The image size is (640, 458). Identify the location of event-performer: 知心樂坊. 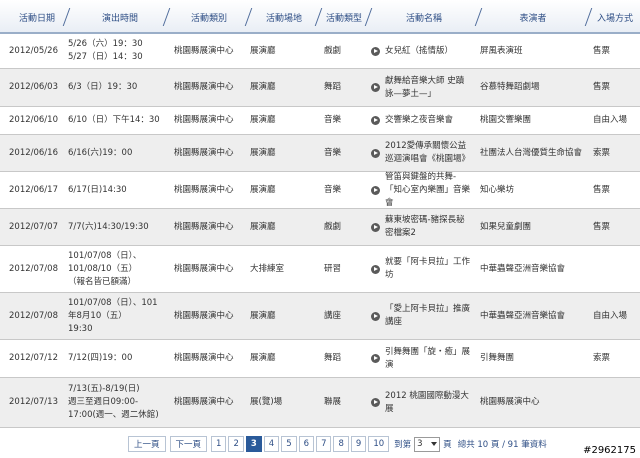
(532, 190).